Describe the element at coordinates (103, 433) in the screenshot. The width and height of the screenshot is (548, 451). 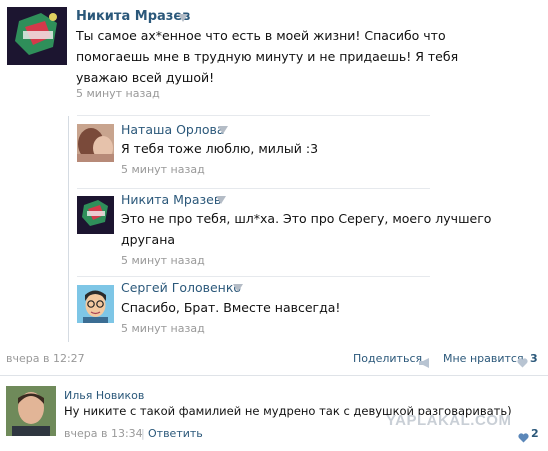
I see `comment-date: вчера в 13:34` at that location.